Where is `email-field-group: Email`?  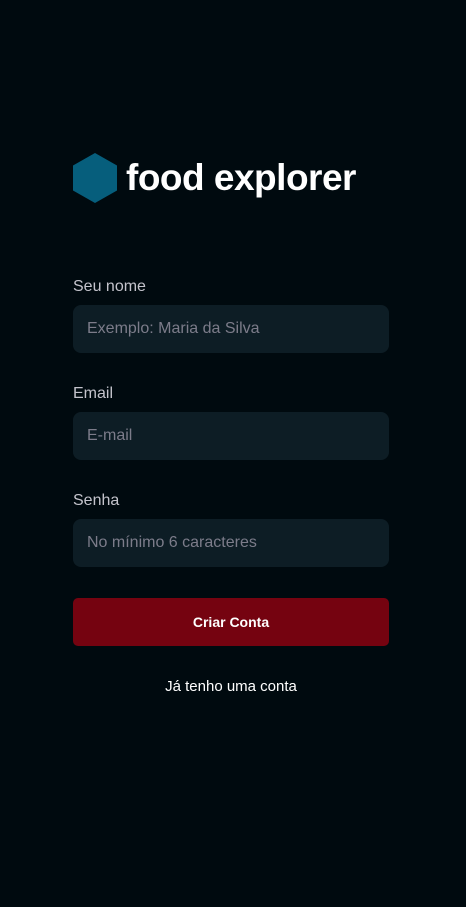
email-field-group: Email is located at coordinates (231, 422).